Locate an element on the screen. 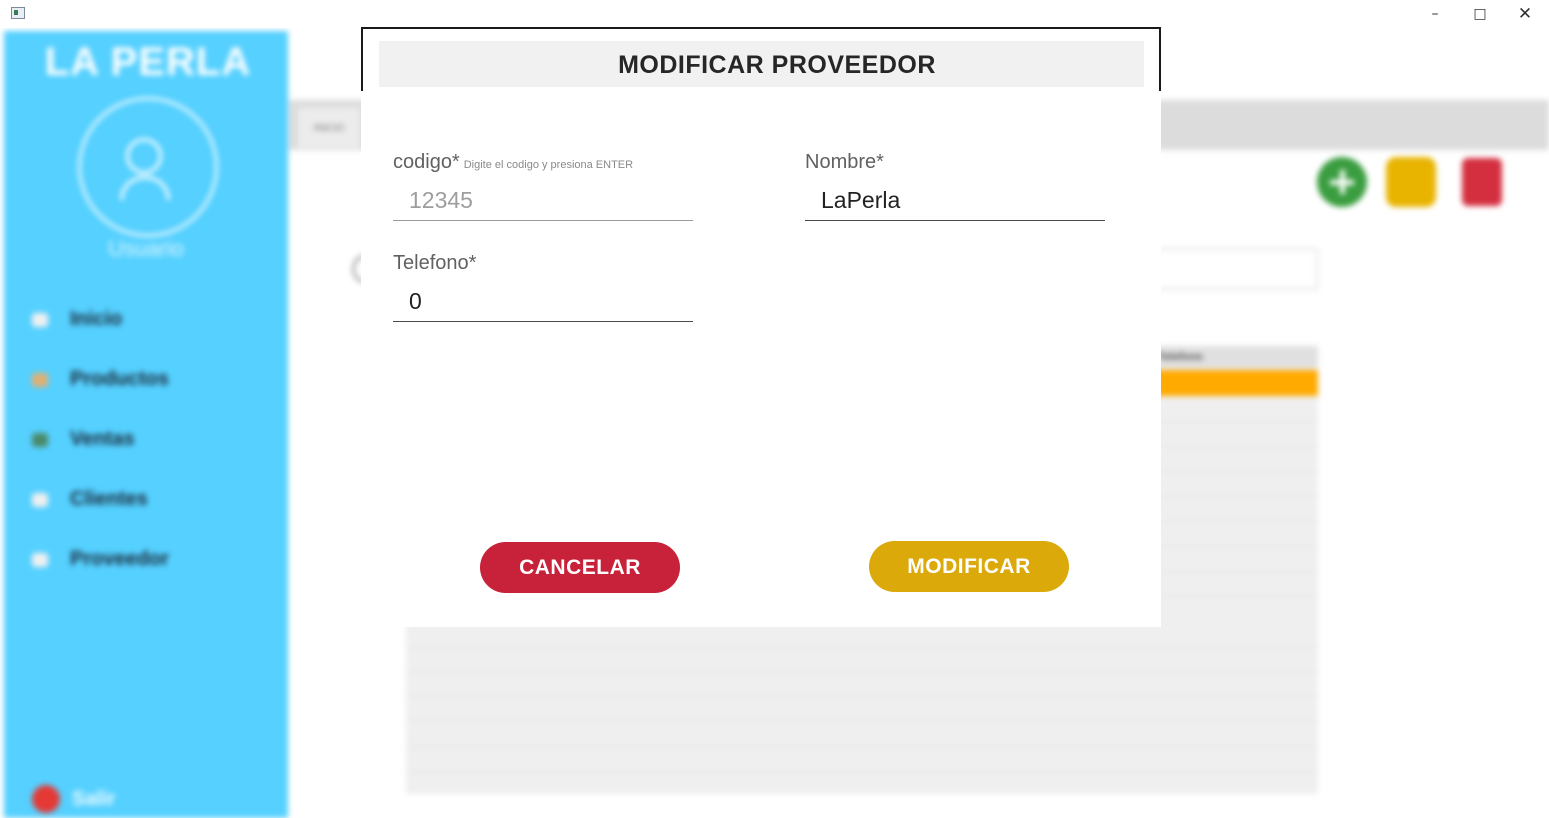 Image resolution: width=1549 pixels, height=818 pixels. telefono-label: Telefono* is located at coordinates (435, 263).